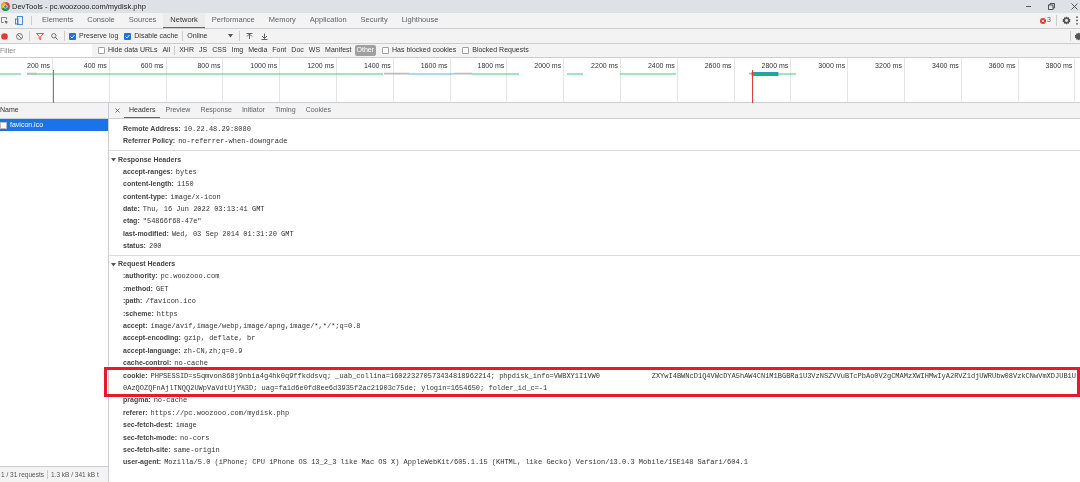 This screenshot has height=482, width=1080. What do you see at coordinates (250, 36) in the screenshot?
I see `import-icon` at bounding box center [250, 36].